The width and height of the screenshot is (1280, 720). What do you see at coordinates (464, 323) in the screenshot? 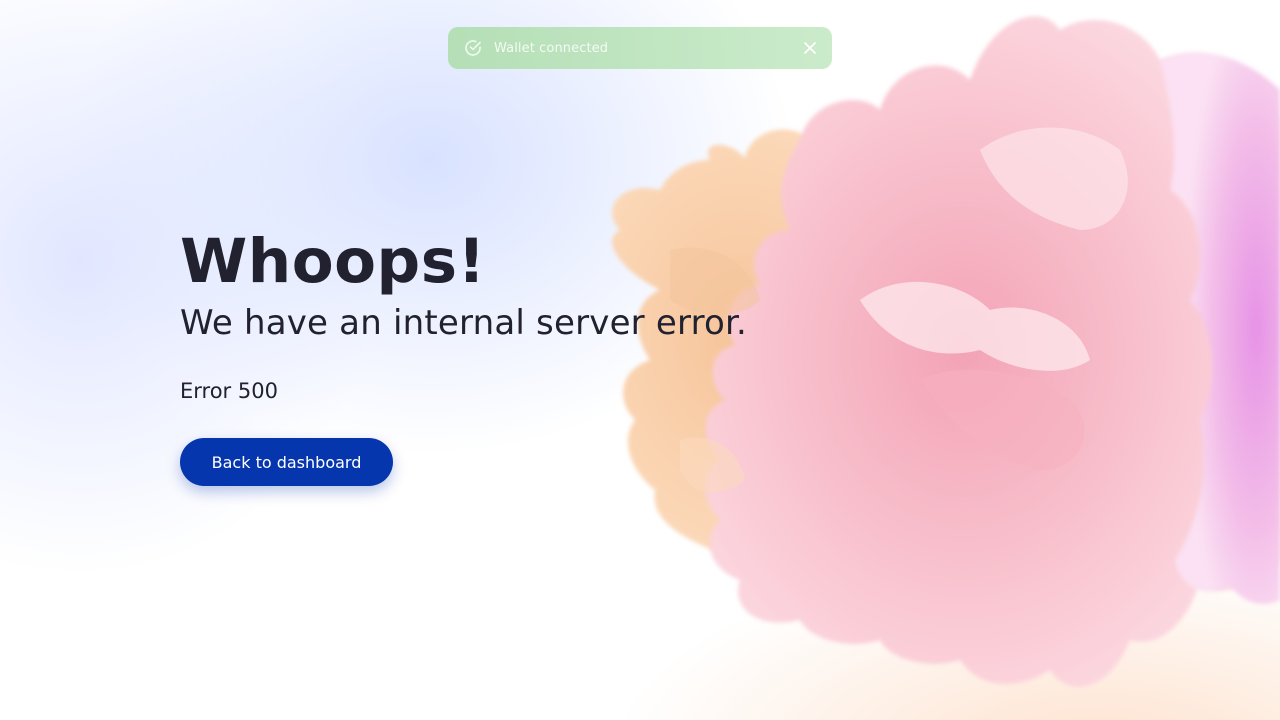
I see `error-subtitle: We have an internal server error.` at bounding box center [464, 323].